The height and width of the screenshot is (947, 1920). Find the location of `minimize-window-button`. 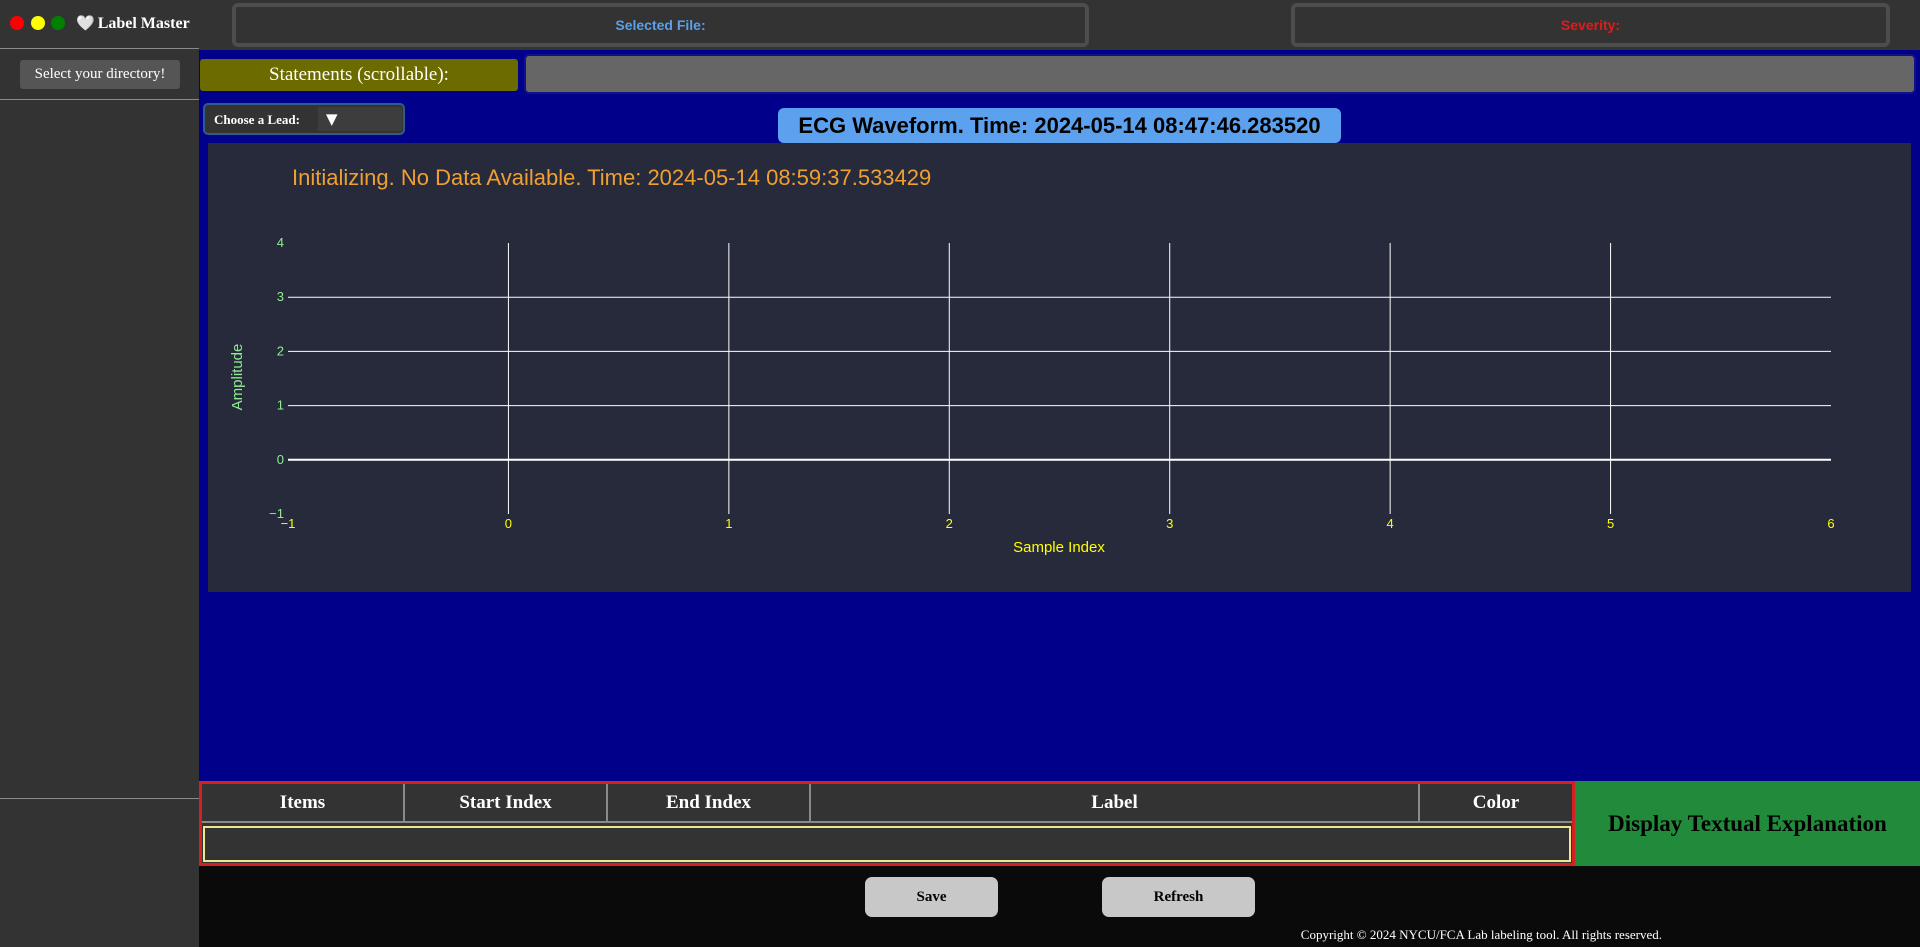

minimize-window-button is located at coordinates (38, 23).